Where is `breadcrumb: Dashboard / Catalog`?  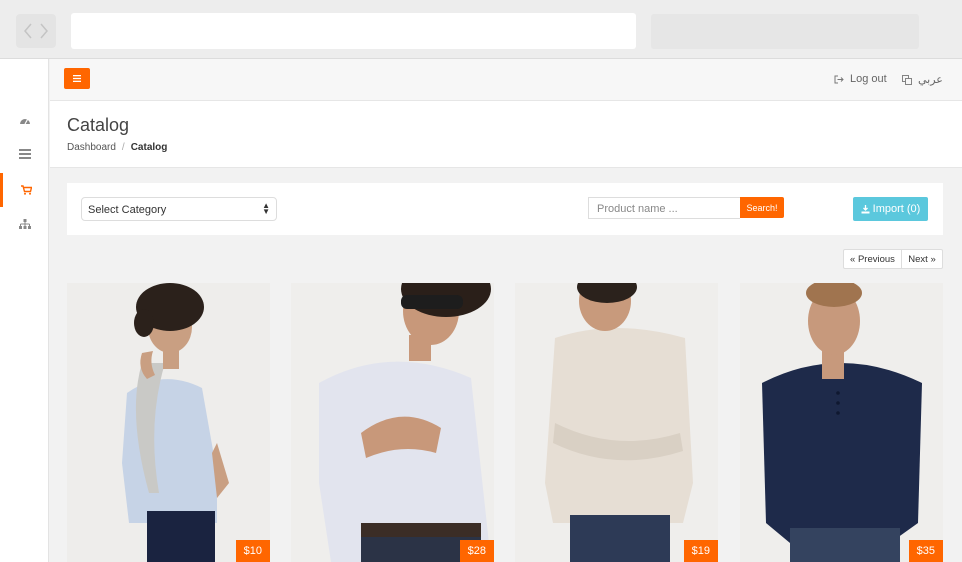
breadcrumb: Dashboard / Catalog is located at coordinates (117, 147).